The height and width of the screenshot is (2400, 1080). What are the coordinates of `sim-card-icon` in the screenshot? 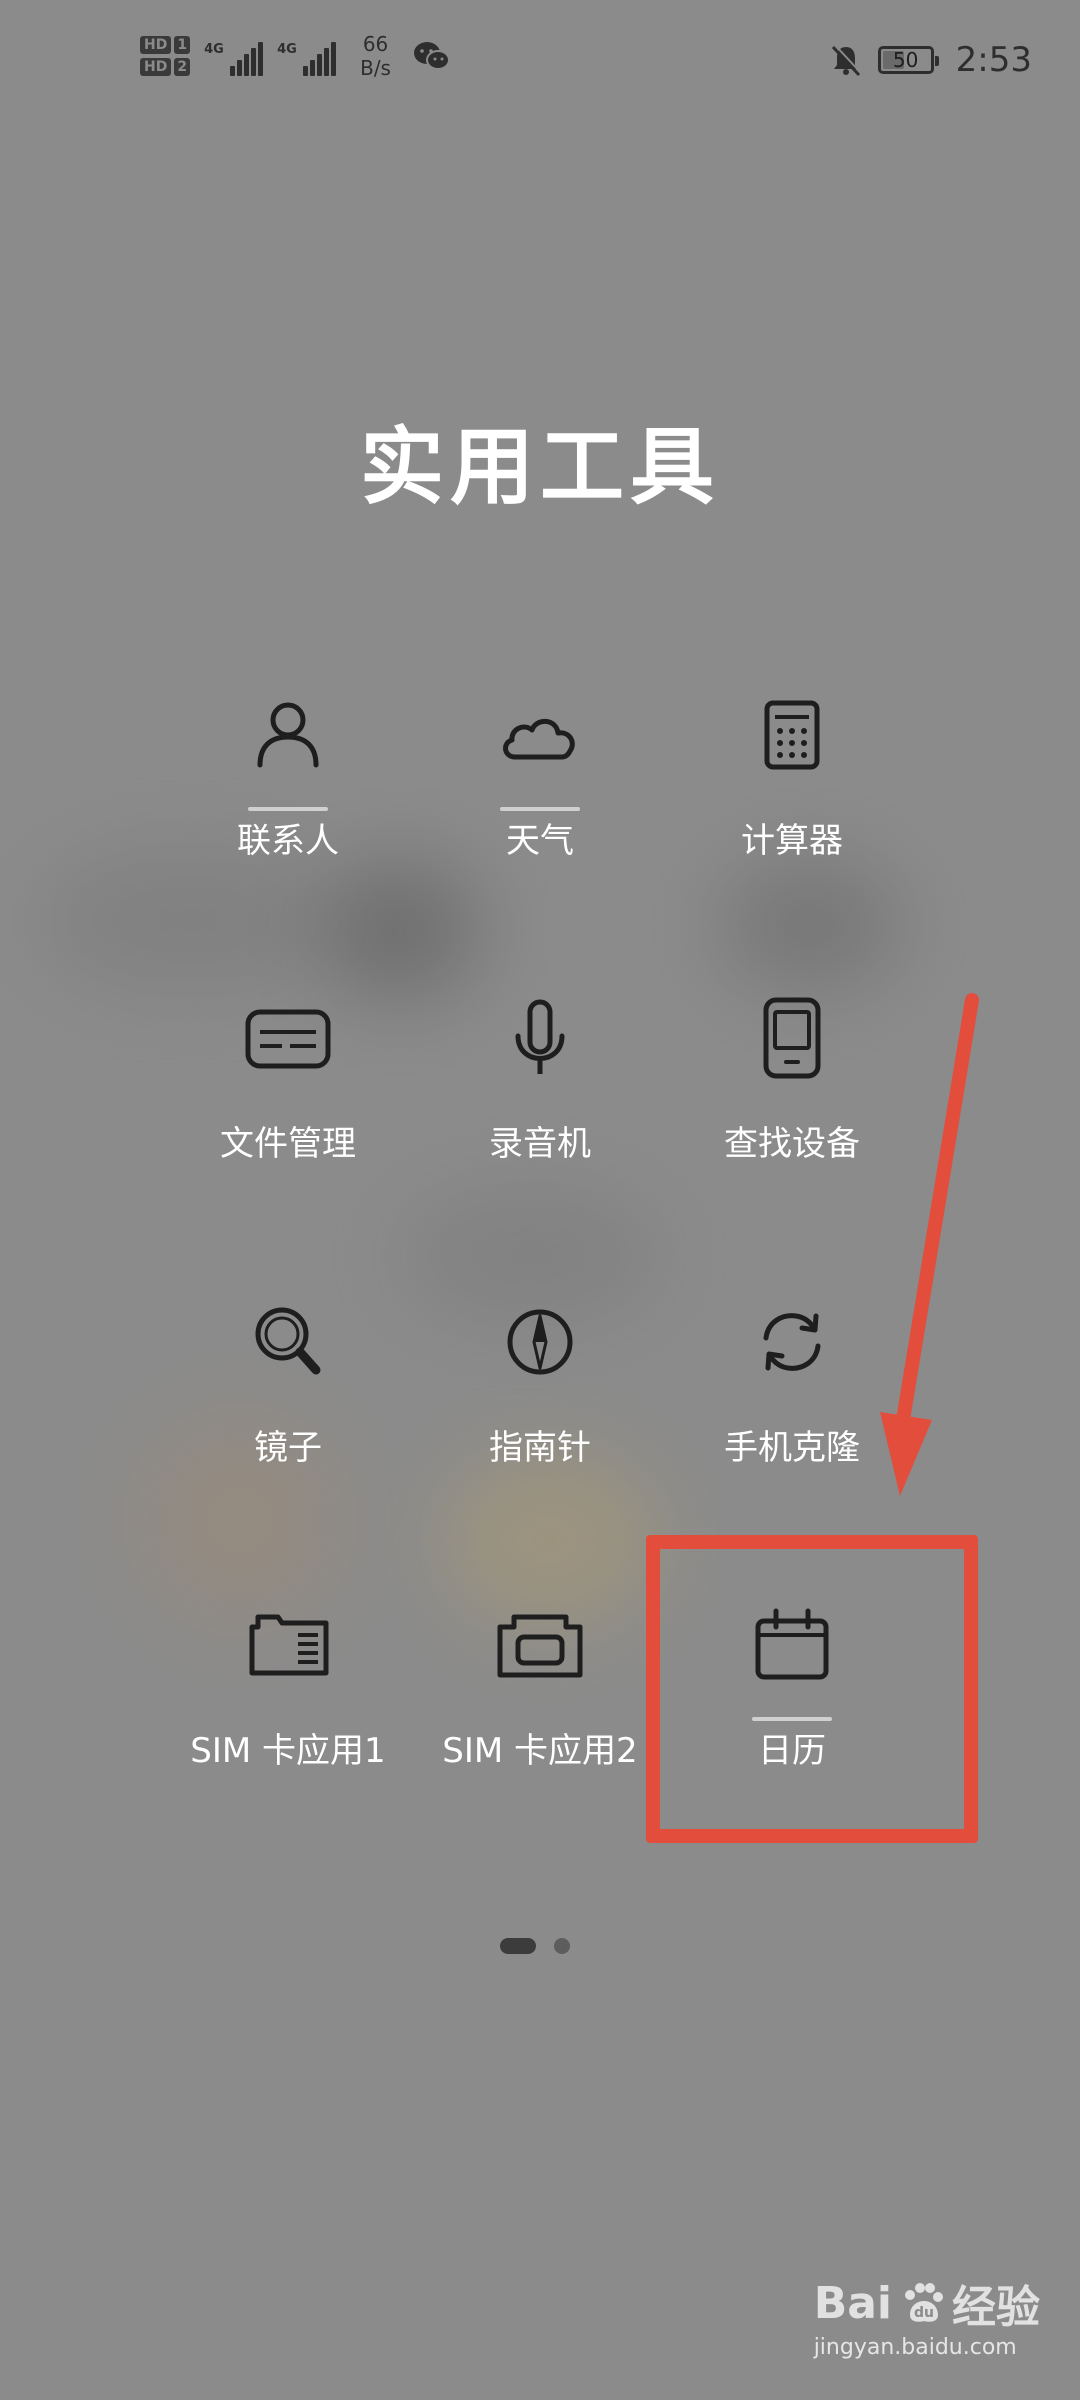 It's located at (289, 1645).